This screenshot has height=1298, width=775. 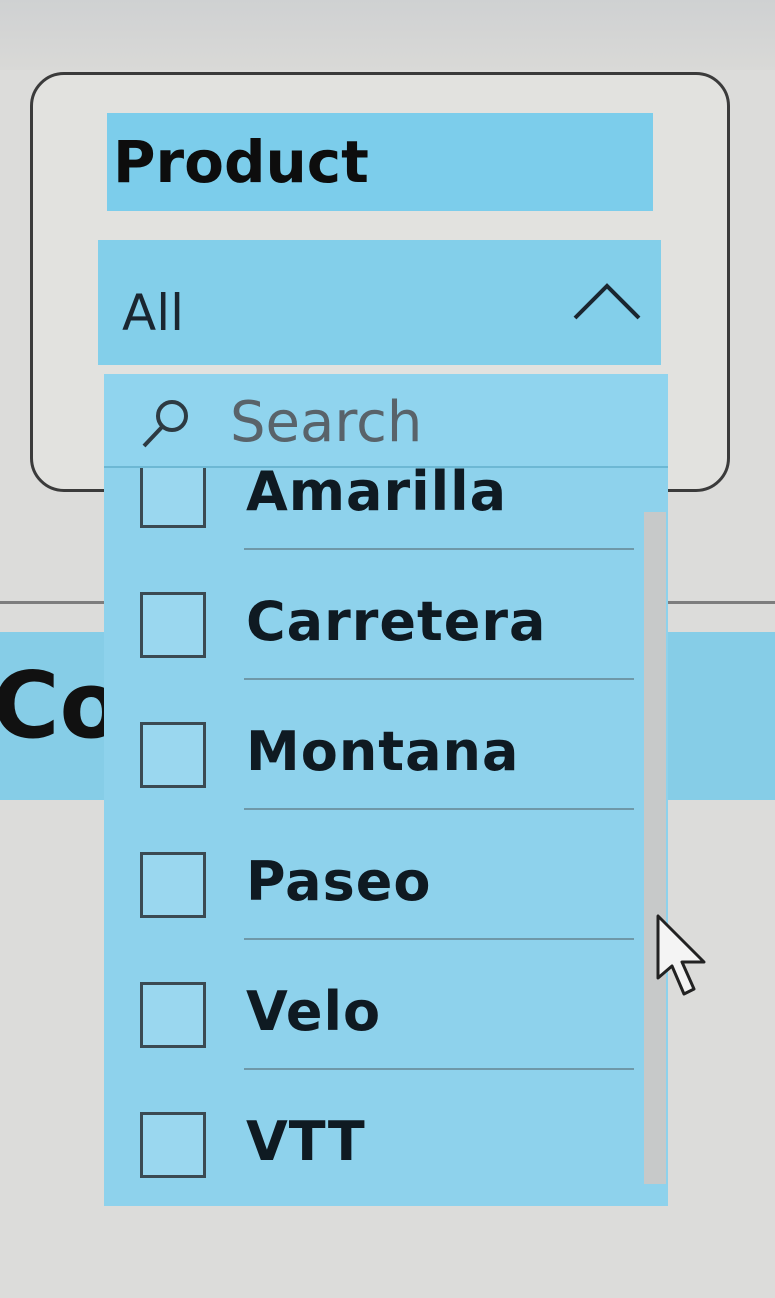 I want to click on list-item: Montana, so click(x=369, y=749).